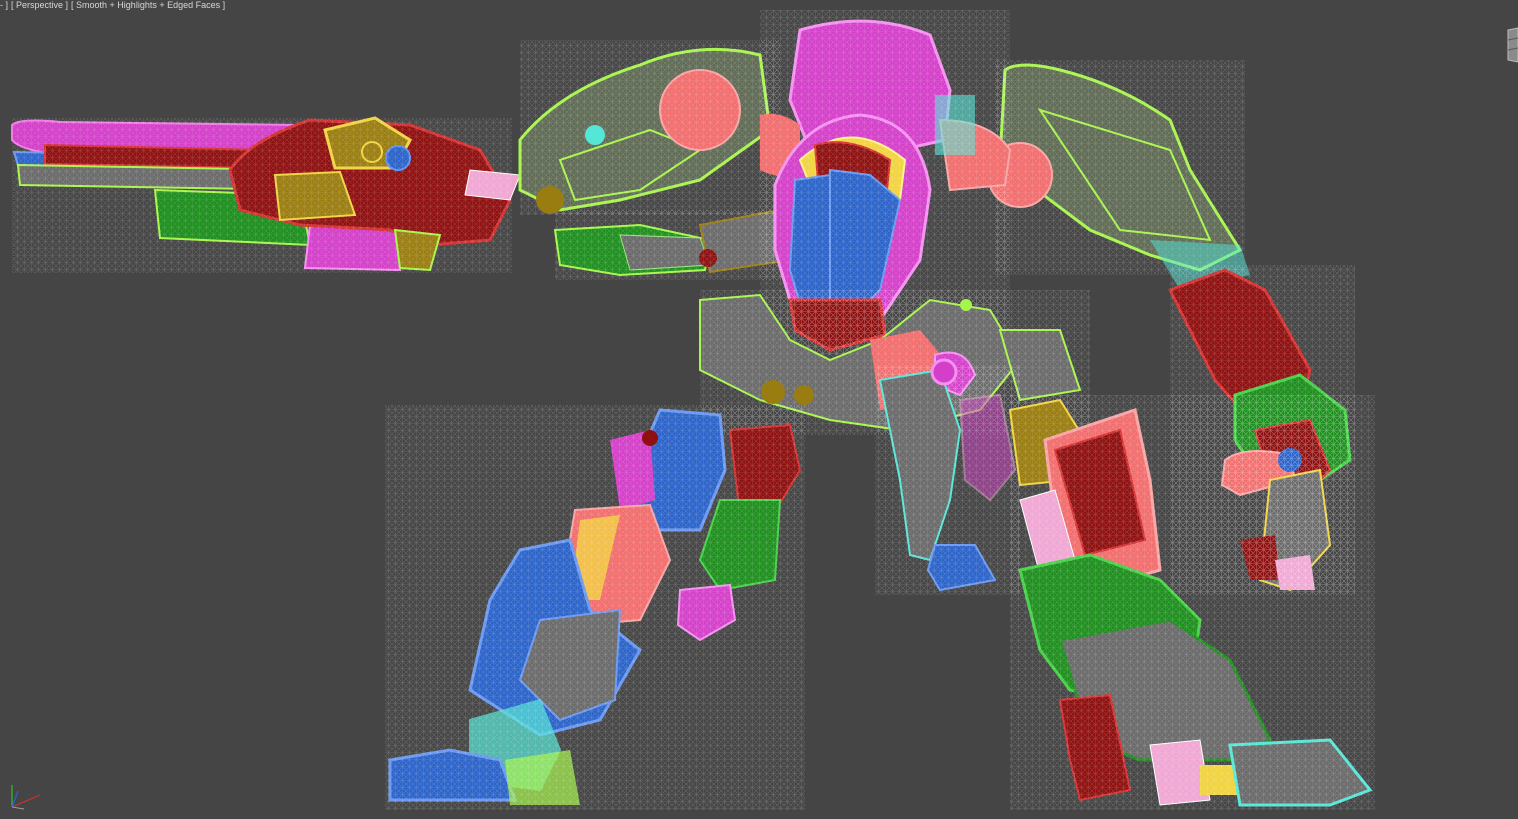 This screenshot has width=1518, height=819. I want to click on right-back-wing, so click(1118, 175).